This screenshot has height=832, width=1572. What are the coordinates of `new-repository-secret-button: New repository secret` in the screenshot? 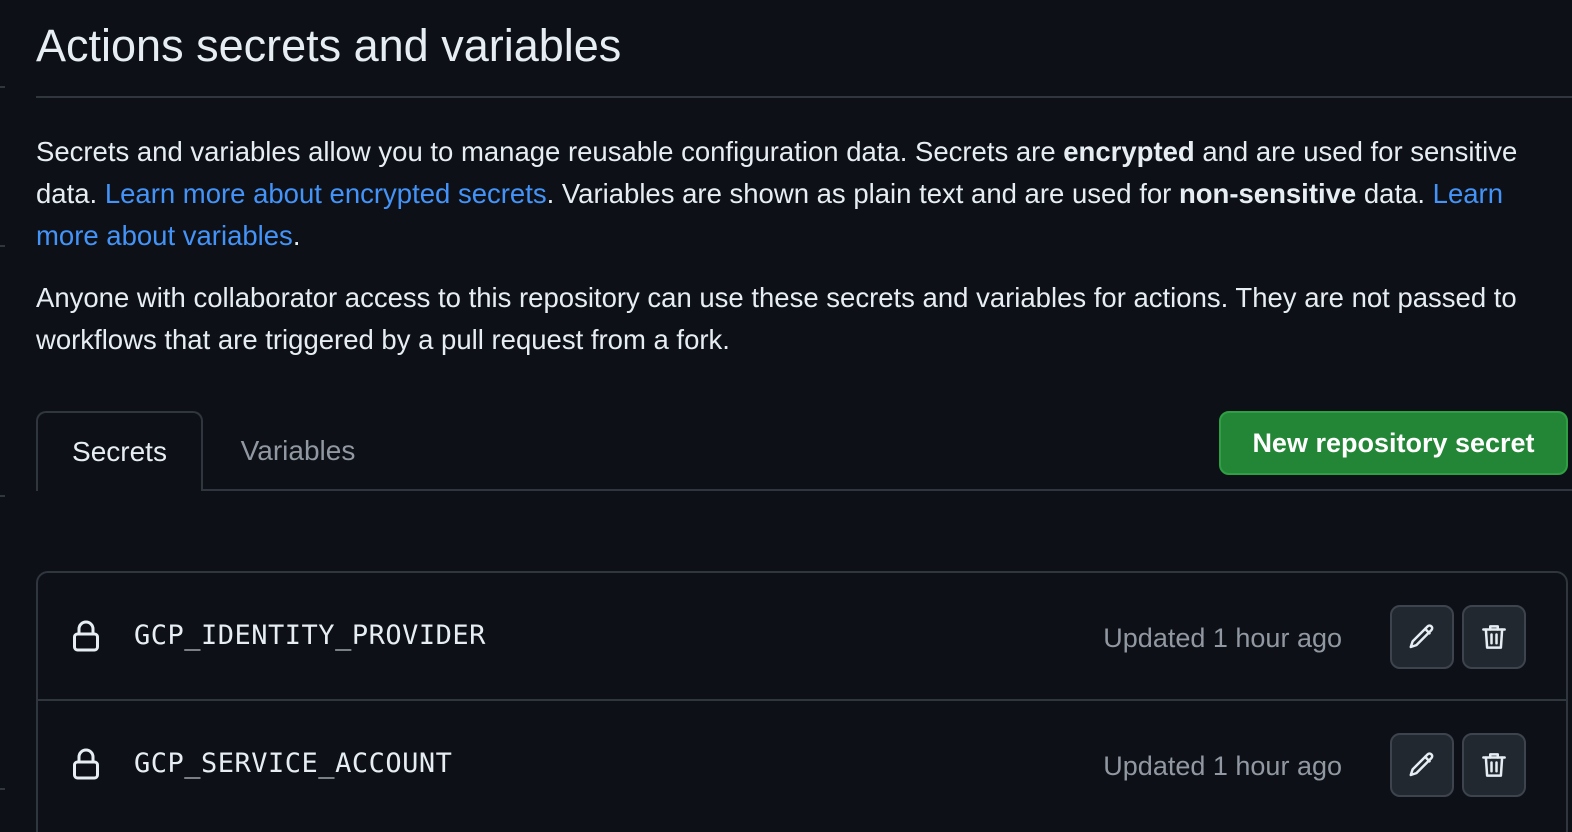 It's located at (1393, 443).